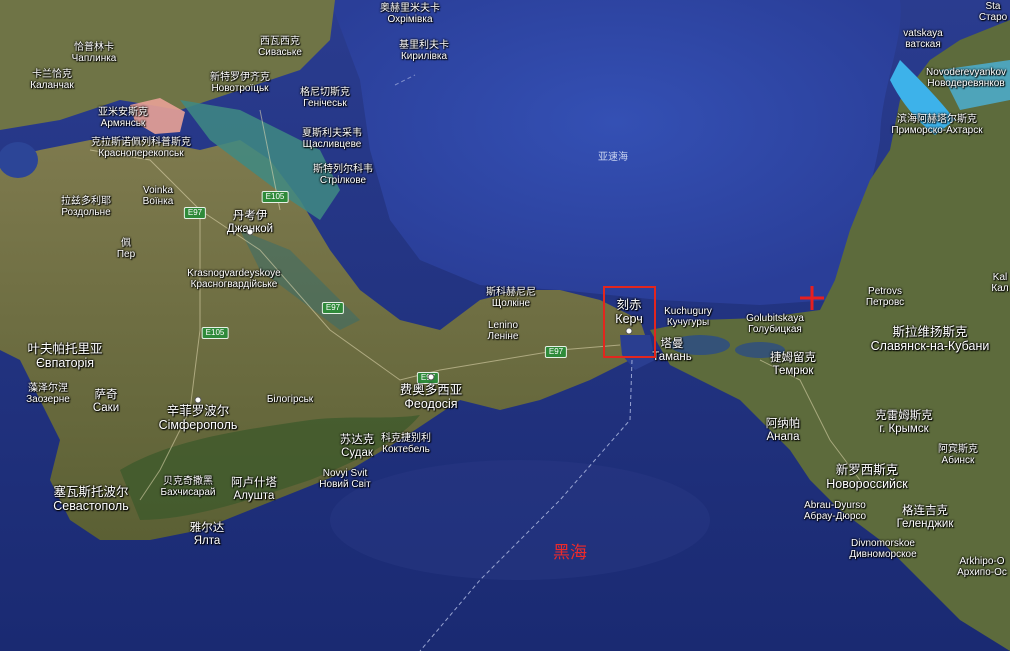 The height and width of the screenshot is (651, 1010). What do you see at coordinates (958, 455) in the screenshot?
I see `place-label-abinsk: 阿宾斯克 Абинск` at bounding box center [958, 455].